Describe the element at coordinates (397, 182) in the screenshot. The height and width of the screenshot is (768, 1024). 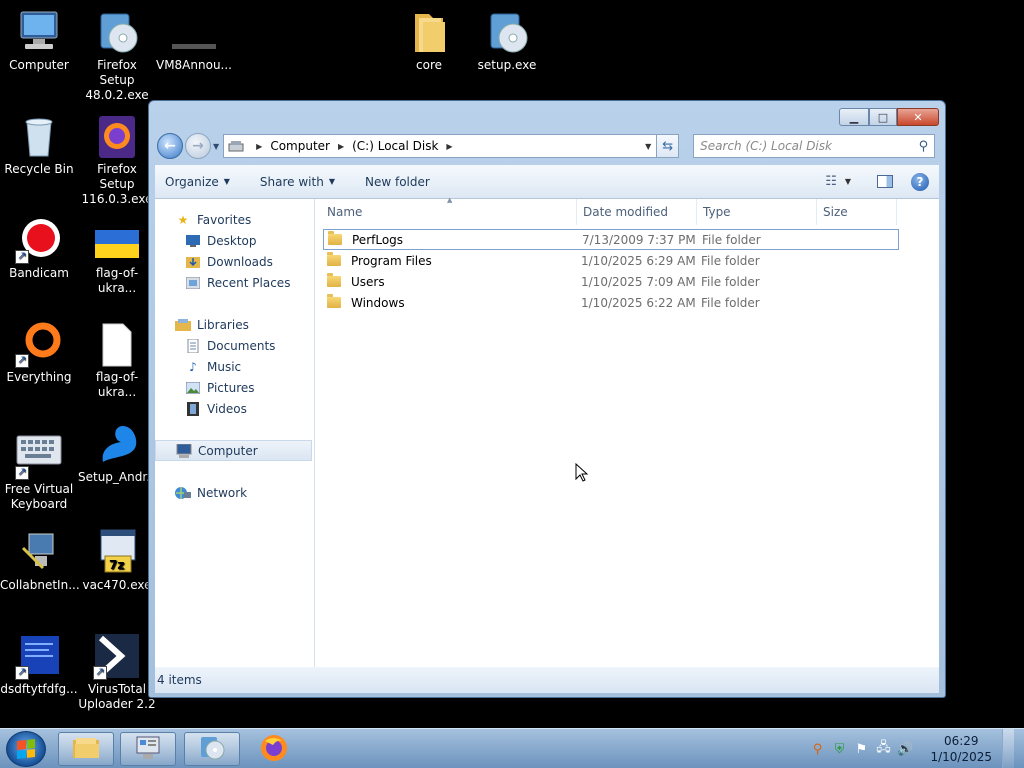
I see `new-folder-button: New folder` at that location.